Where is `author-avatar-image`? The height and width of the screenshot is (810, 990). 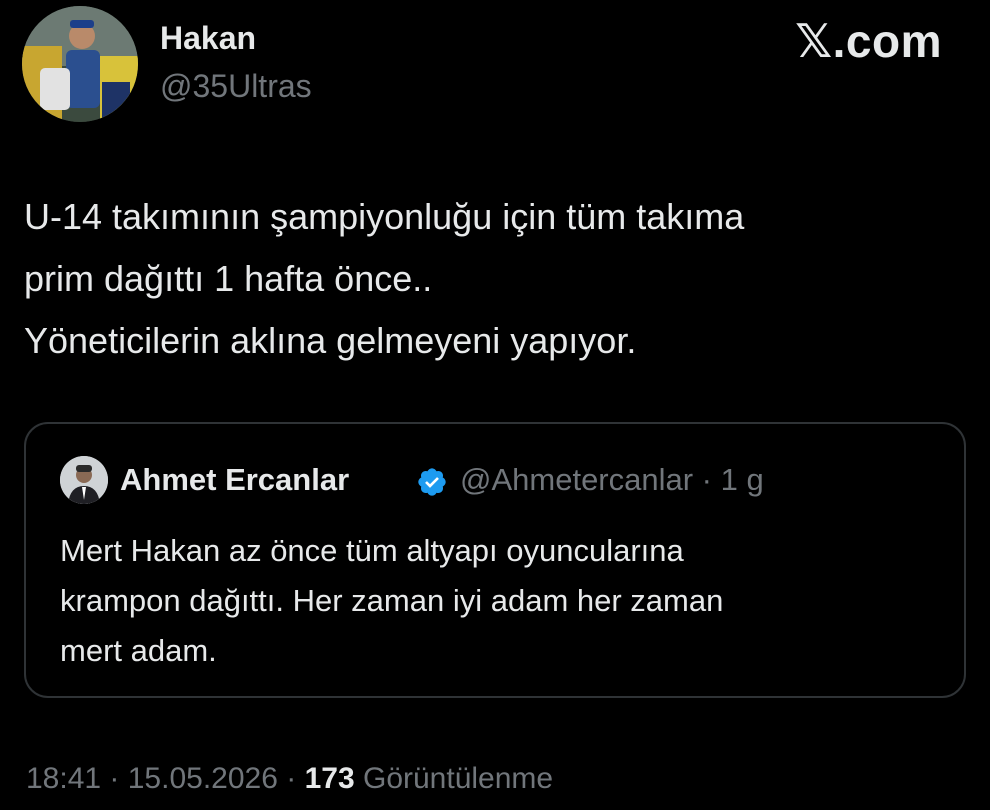 author-avatar-image is located at coordinates (80, 64).